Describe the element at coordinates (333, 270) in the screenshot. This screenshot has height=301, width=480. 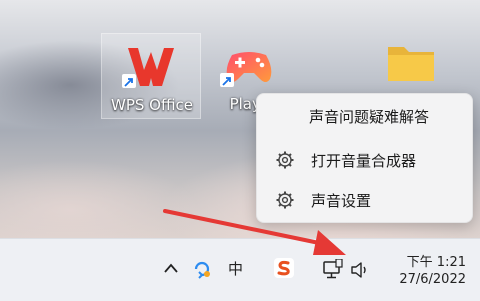
I see `network-icon` at that location.